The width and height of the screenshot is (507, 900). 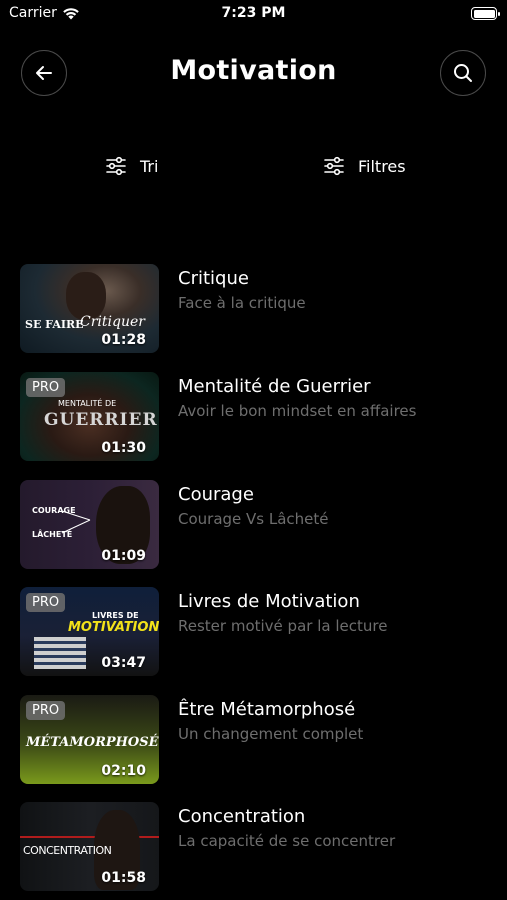 What do you see at coordinates (267, 709) in the screenshot?
I see `video-title: Être Métamorphosé` at bounding box center [267, 709].